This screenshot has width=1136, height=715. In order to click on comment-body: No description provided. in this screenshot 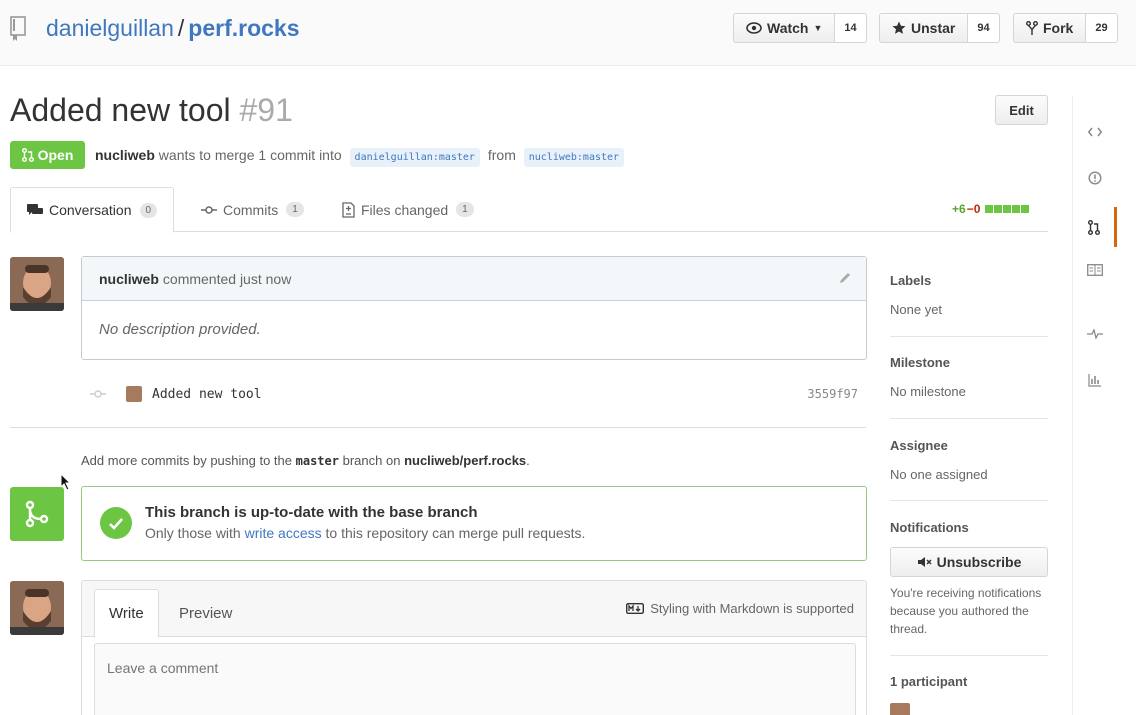, I will do `click(180, 329)`.